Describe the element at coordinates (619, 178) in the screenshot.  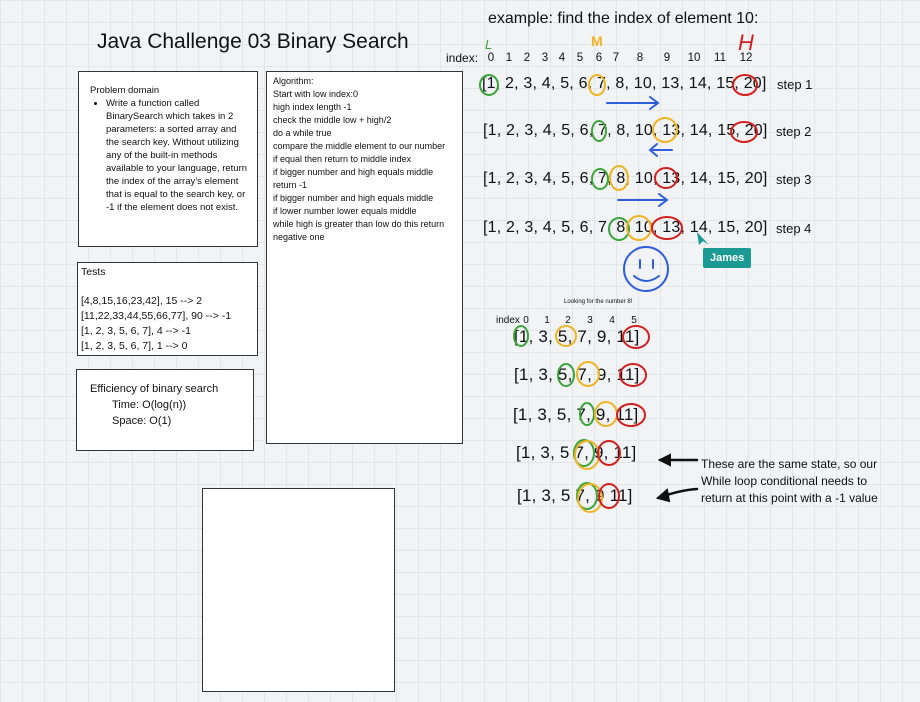
I see `mid-circle-step3` at that location.